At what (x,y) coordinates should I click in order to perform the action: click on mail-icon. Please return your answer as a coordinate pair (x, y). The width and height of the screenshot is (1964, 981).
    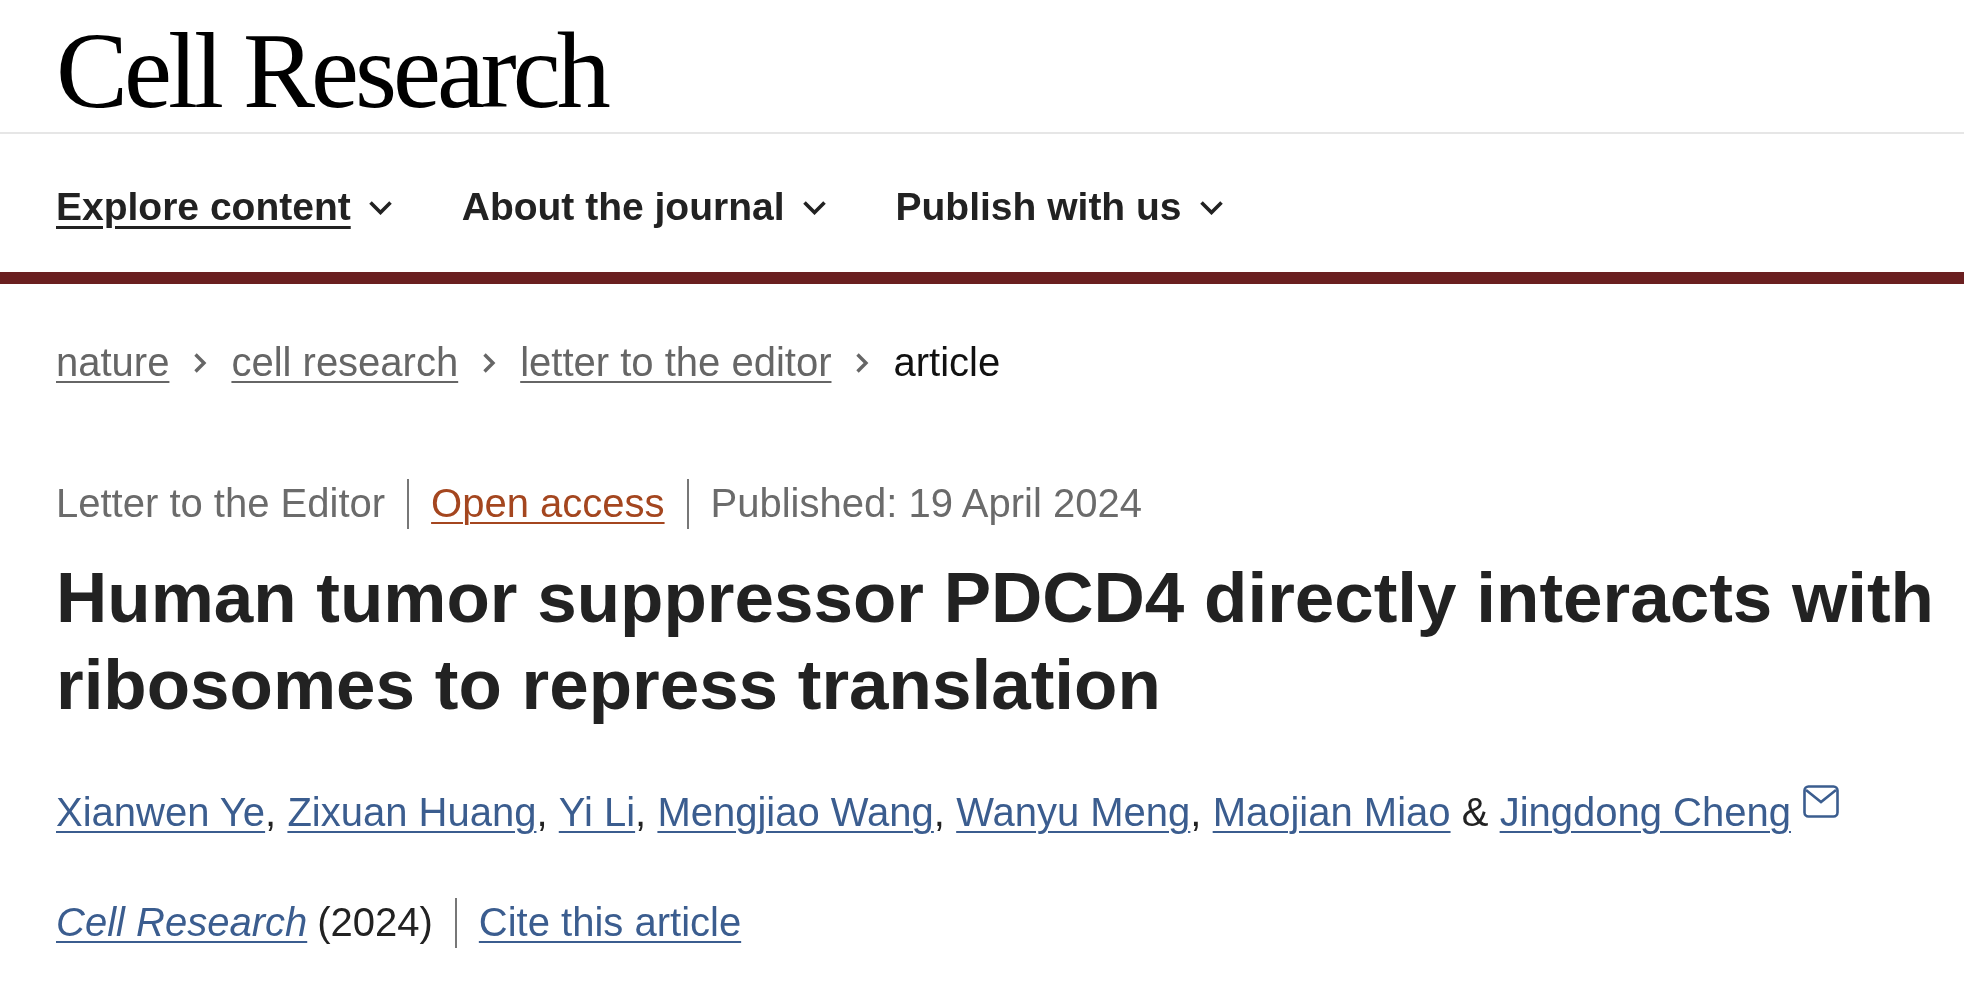
    Looking at the image, I should click on (1821, 801).